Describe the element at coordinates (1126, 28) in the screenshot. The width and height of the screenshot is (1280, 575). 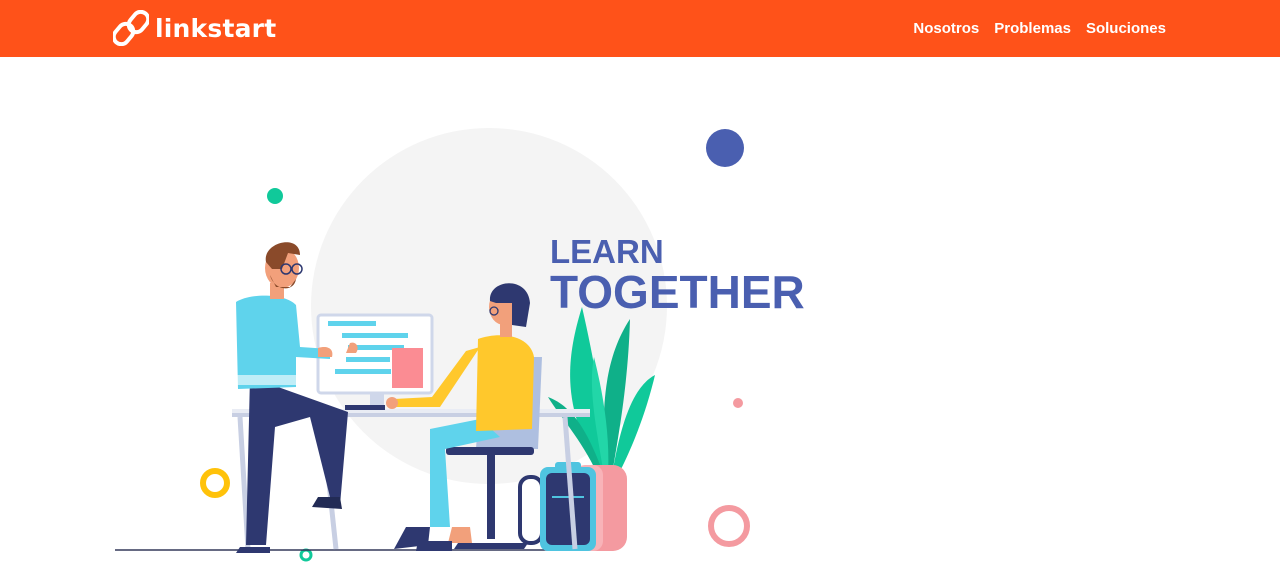
I see `nav-link-soluciones: Soluciones` at that location.